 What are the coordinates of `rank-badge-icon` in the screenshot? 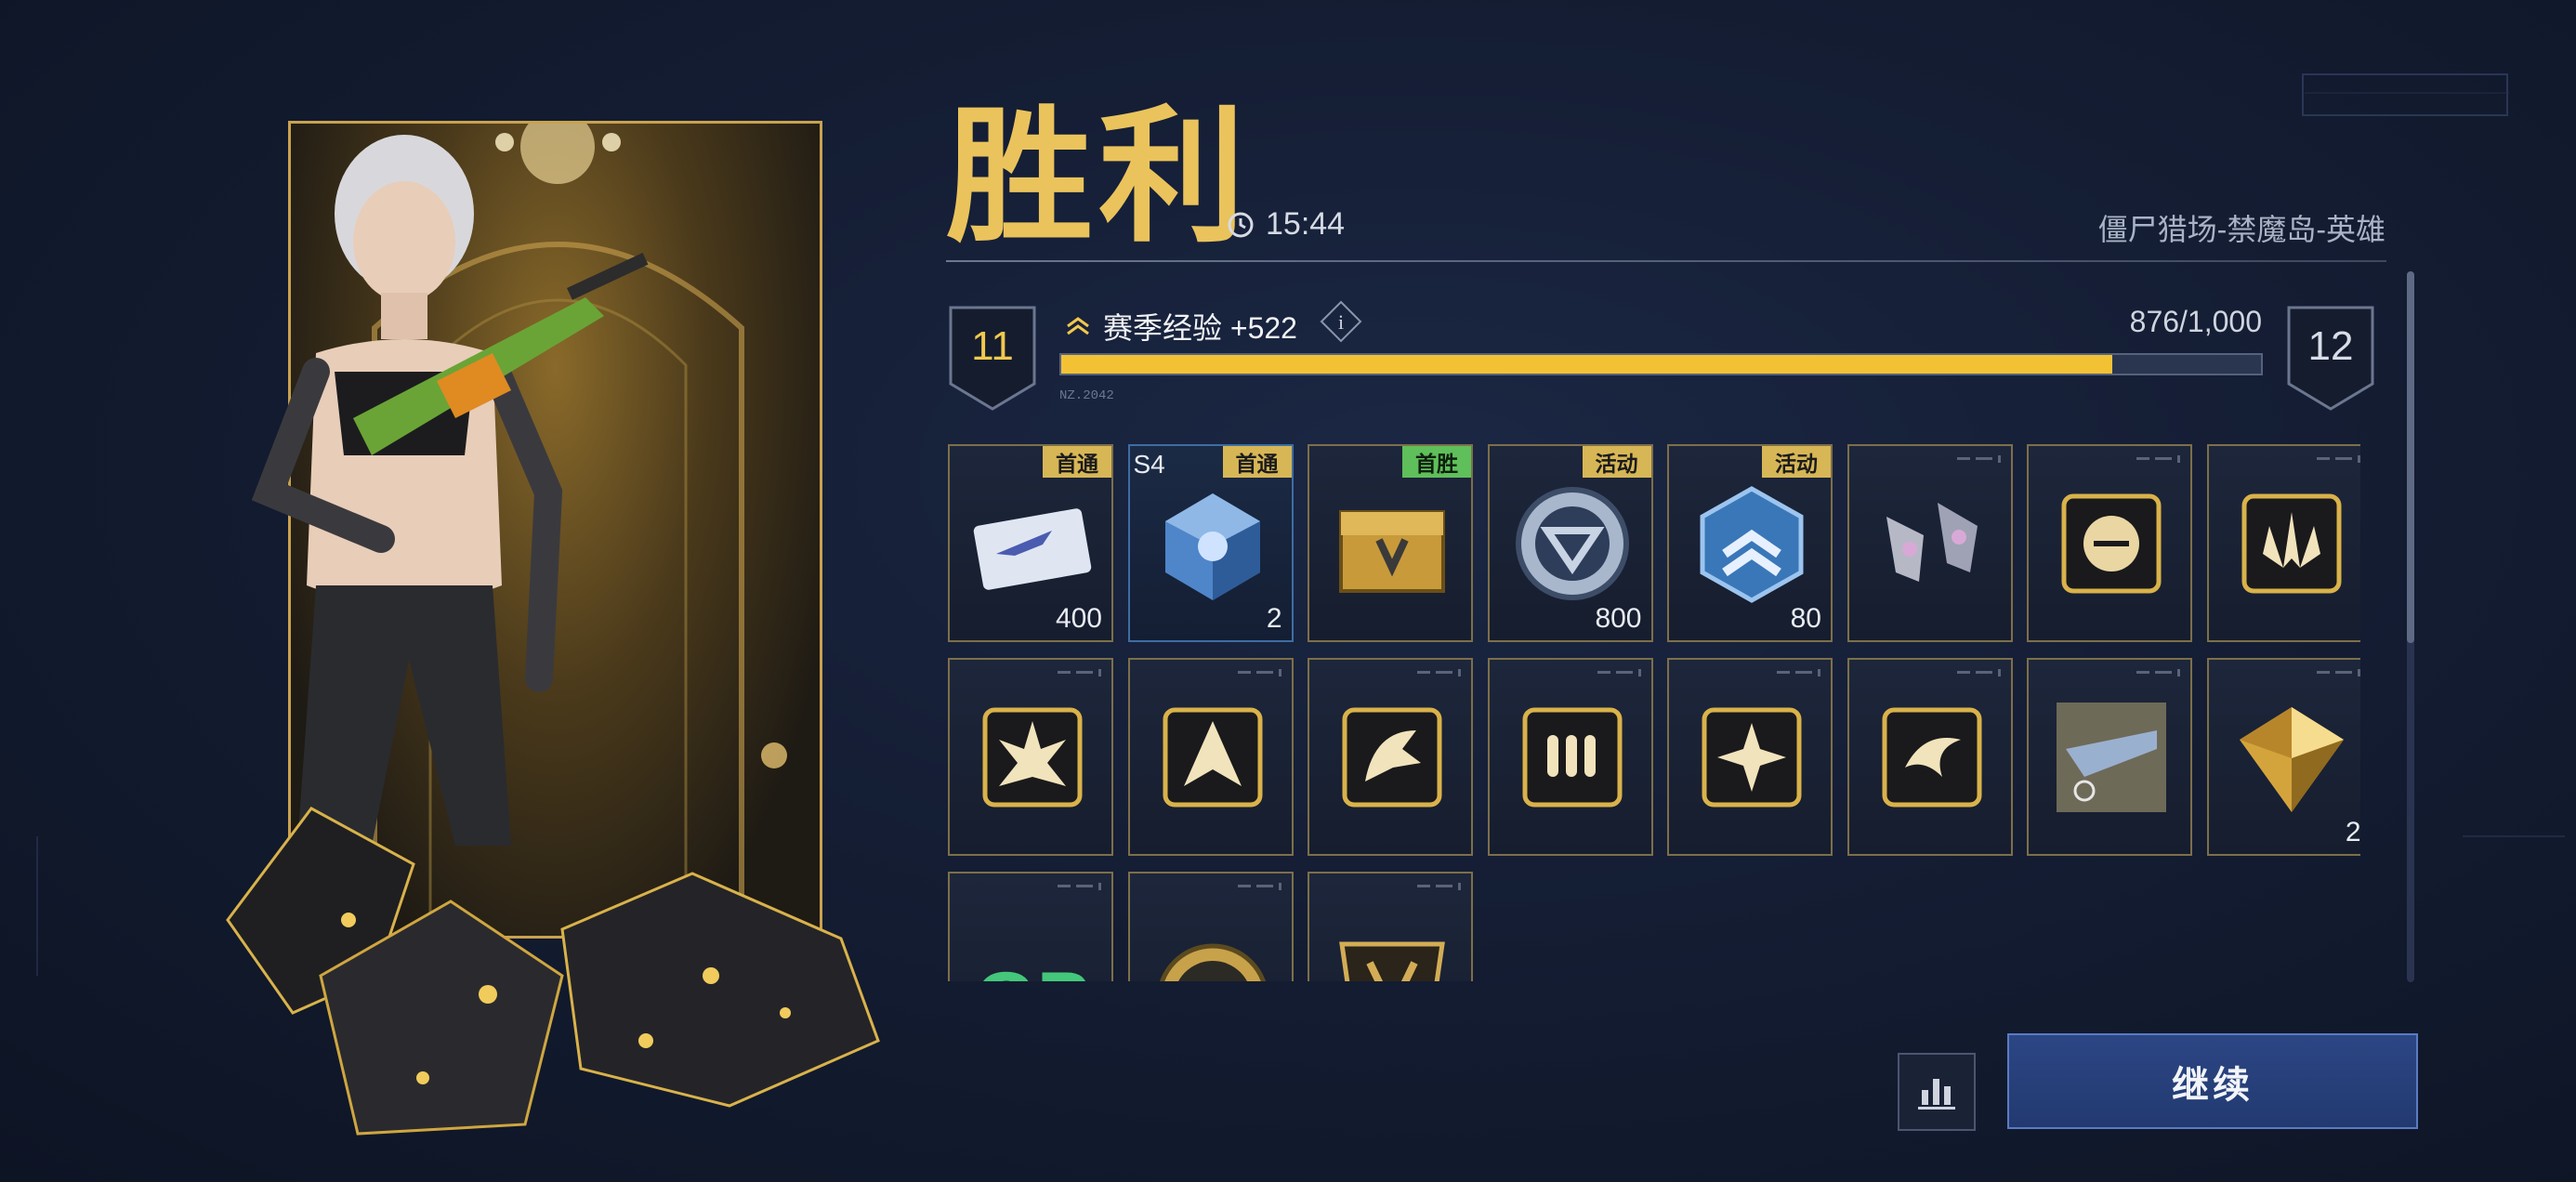 It's located at (1752, 544).